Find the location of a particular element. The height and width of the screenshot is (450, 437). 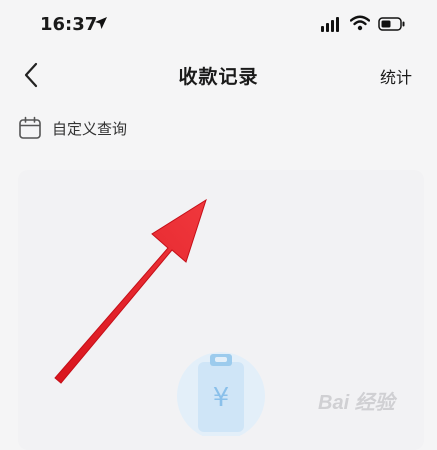

nav-bar: 收款记录 统计 is located at coordinates (218, 75).